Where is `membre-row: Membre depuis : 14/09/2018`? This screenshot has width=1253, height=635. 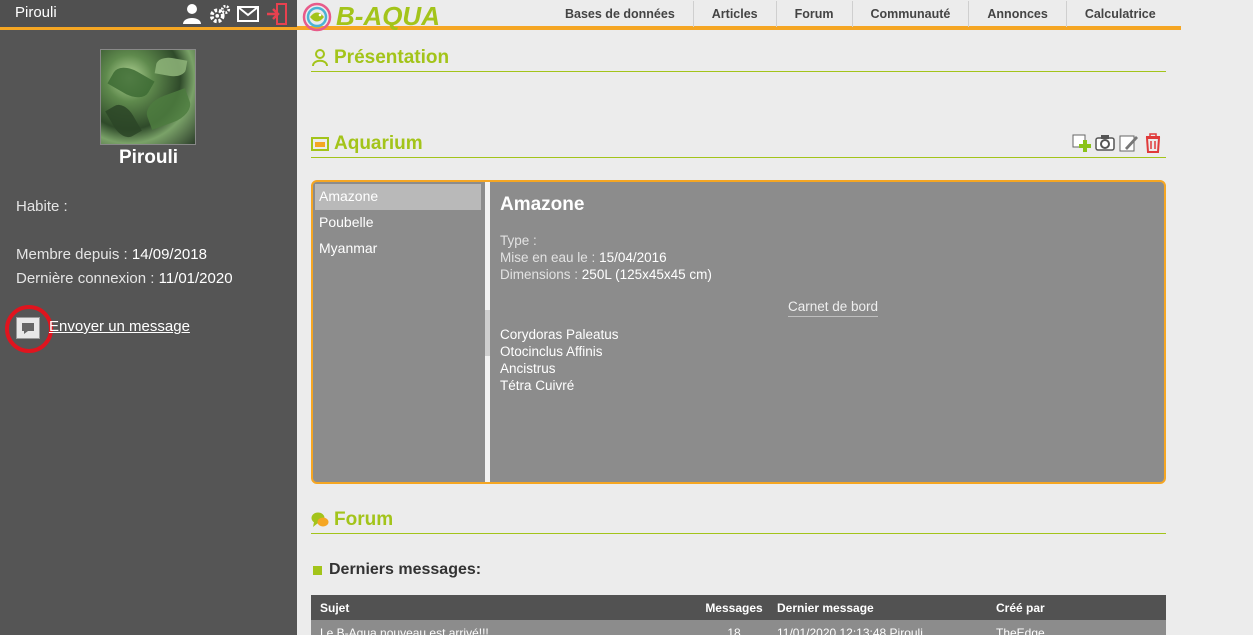 membre-row: Membre depuis : 14/09/2018 is located at coordinates (111, 254).